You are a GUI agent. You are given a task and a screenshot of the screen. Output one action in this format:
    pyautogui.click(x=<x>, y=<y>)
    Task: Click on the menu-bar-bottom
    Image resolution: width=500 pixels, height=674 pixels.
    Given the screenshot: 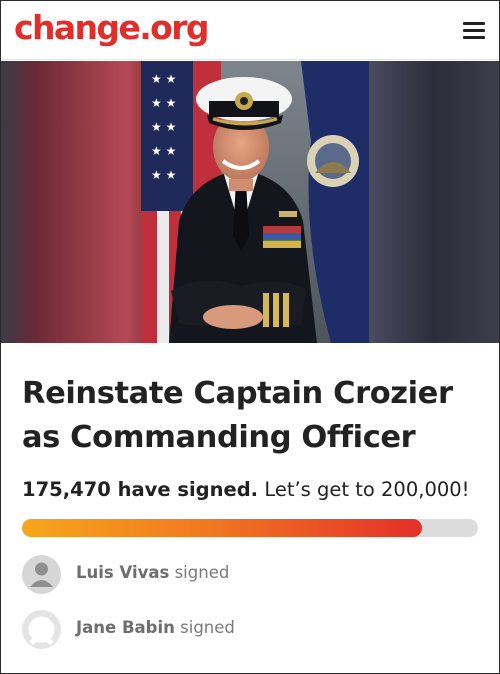 What is the action you would take?
    pyautogui.click(x=474, y=37)
    